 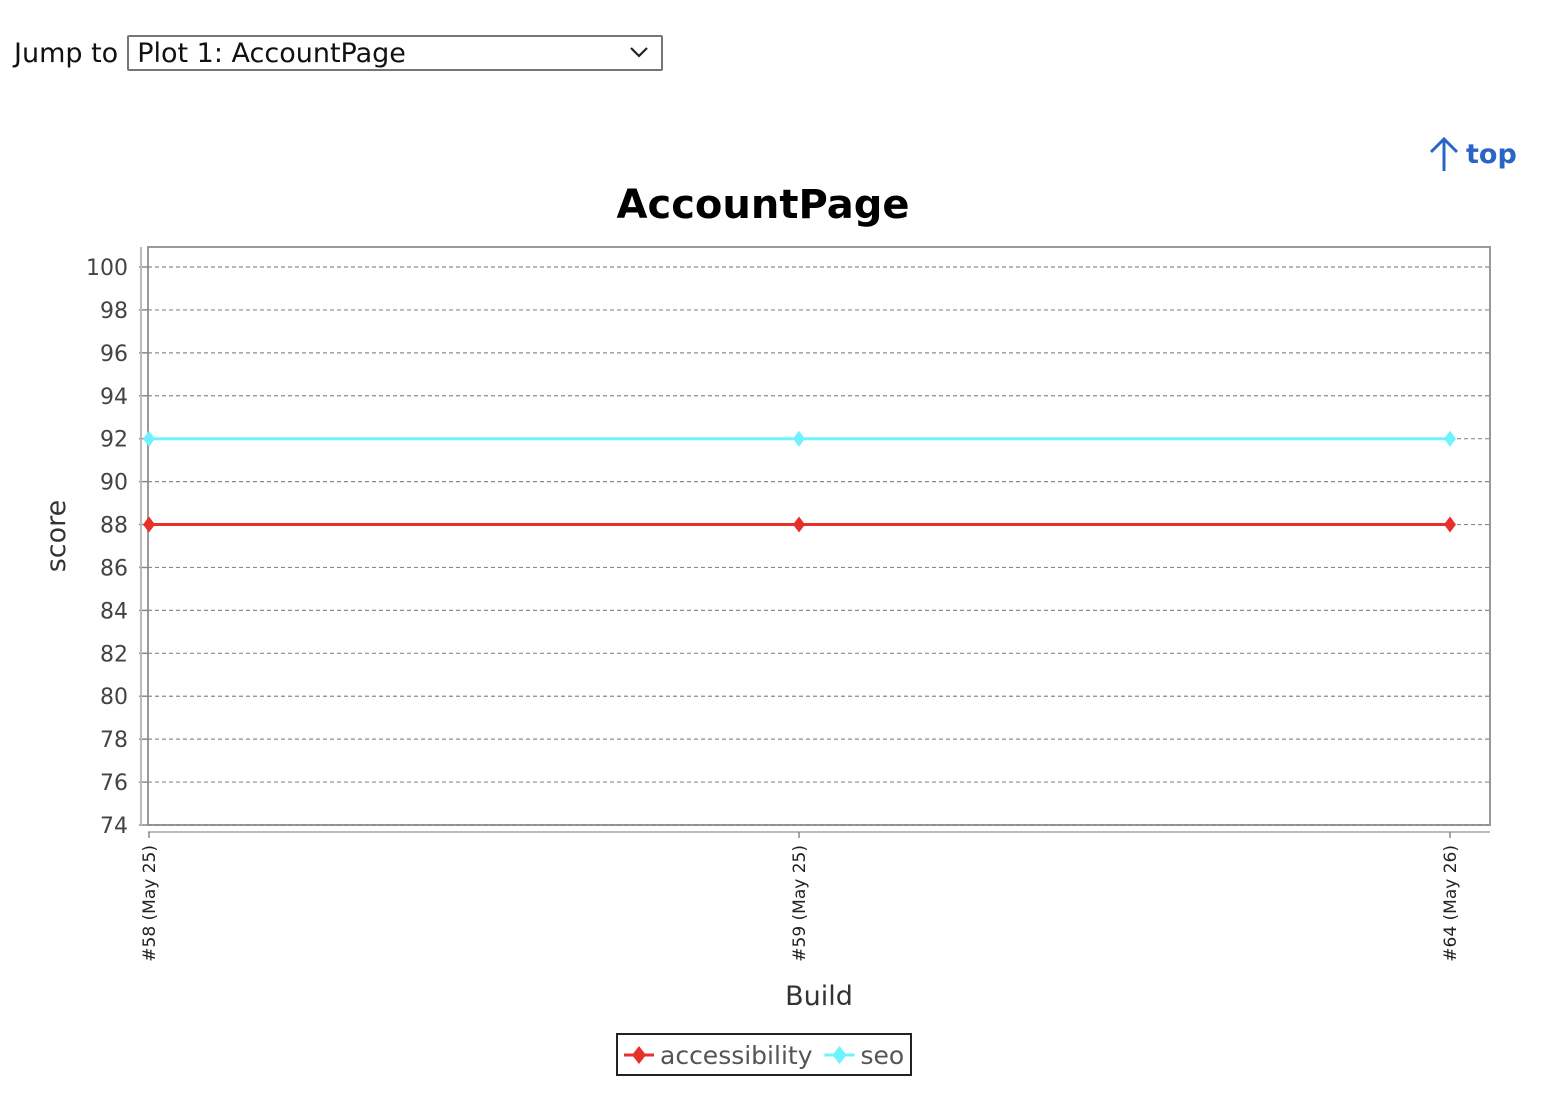 I want to click on x-tick-label: #59 (May 25), so click(x=800, y=903).